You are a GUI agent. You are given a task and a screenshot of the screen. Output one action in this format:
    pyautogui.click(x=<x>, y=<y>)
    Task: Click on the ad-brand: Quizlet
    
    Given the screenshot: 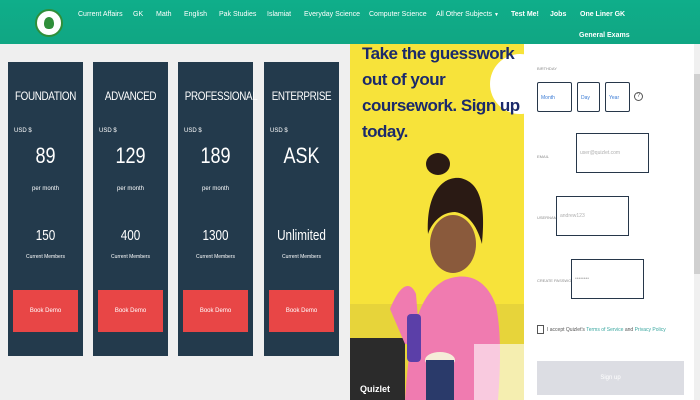 What is the action you would take?
    pyautogui.click(x=375, y=389)
    